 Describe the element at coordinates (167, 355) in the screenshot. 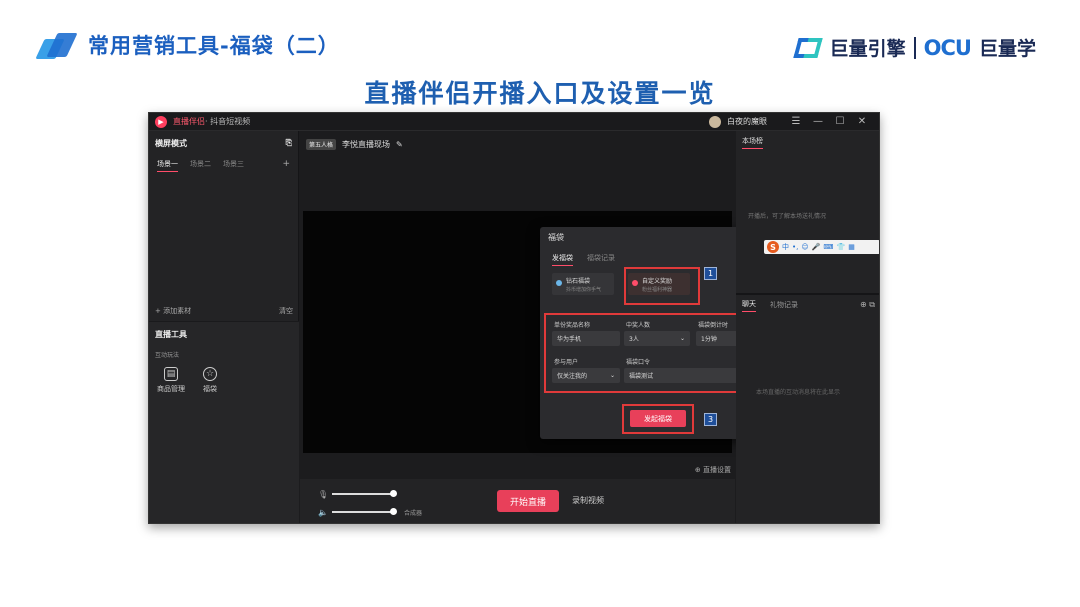

I see `interactive-label: 互动玩法` at that location.